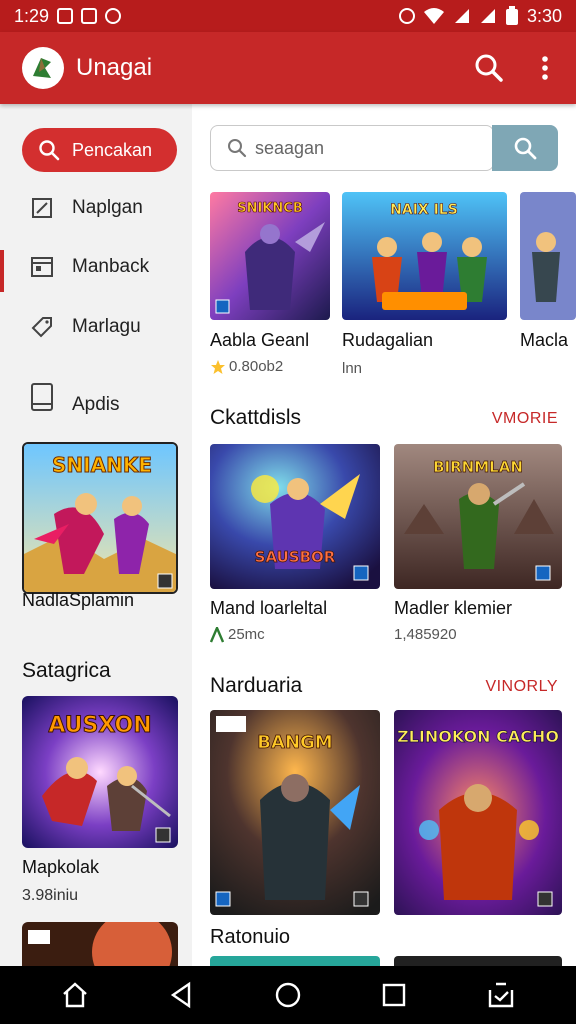 The image size is (576, 1024). I want to click on section-title: Narduaria, so click(256, 685).